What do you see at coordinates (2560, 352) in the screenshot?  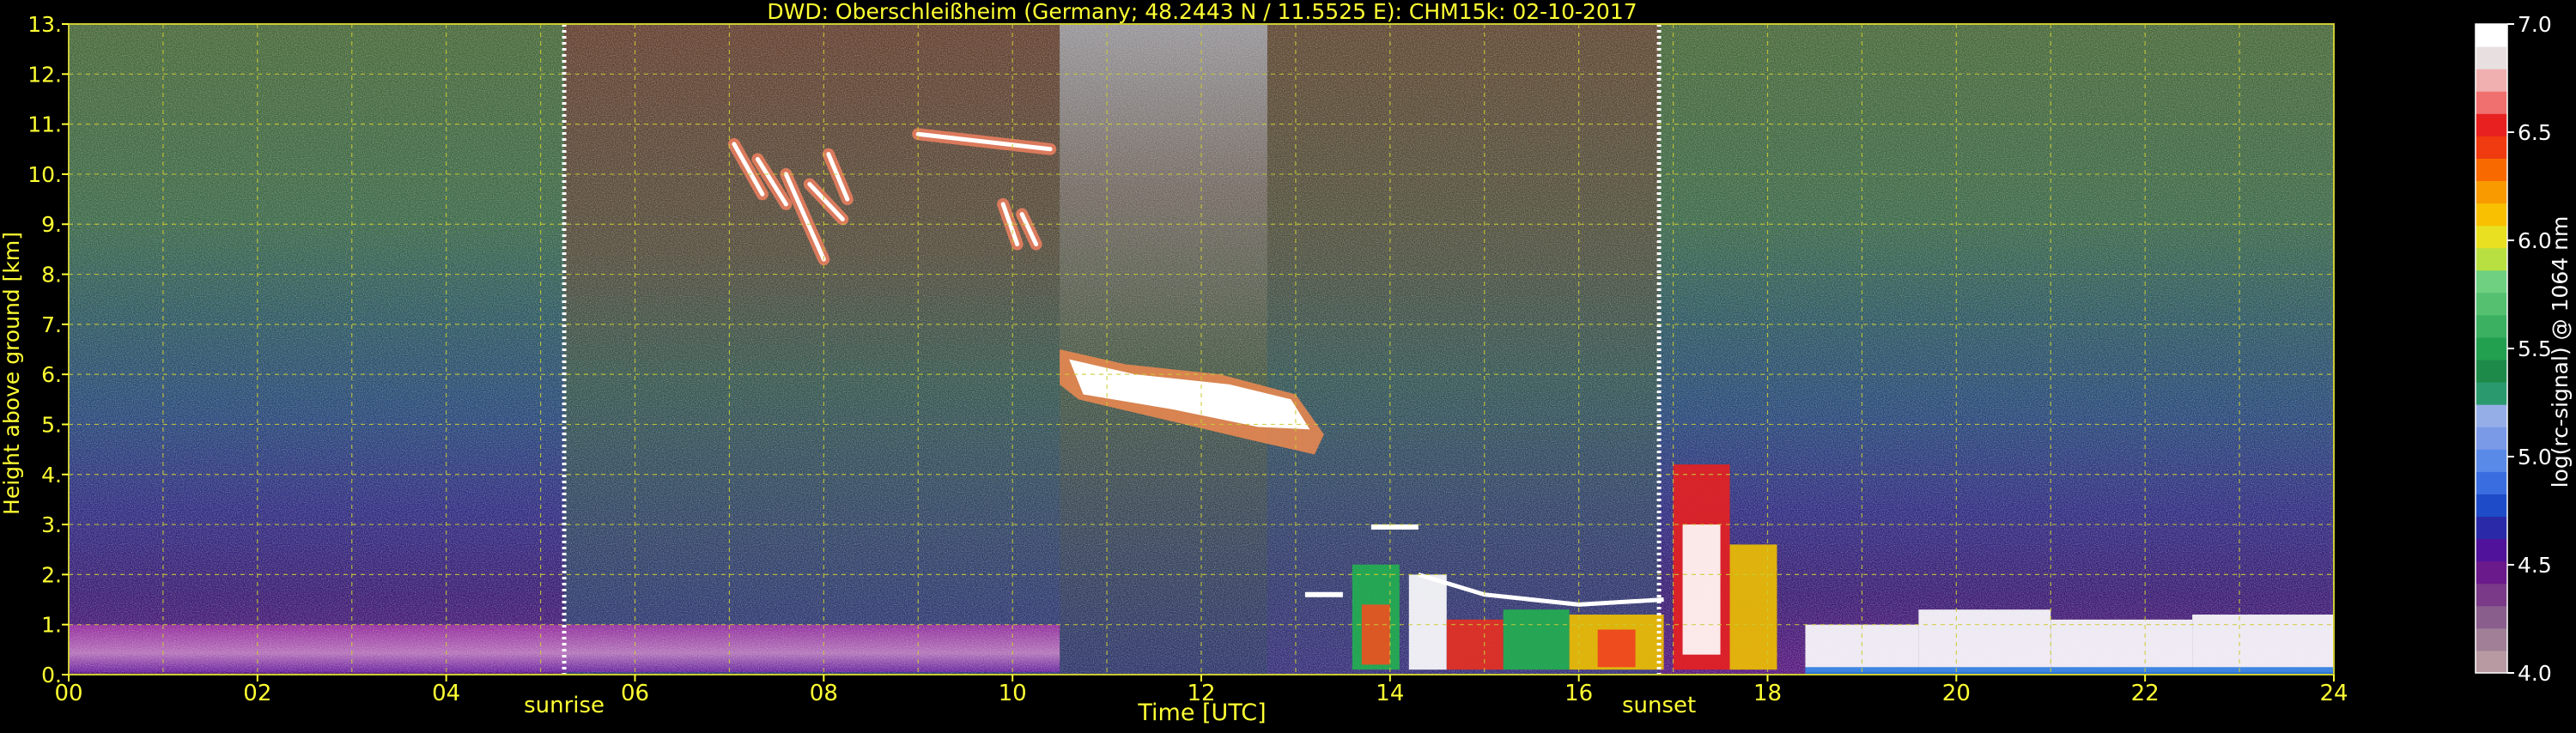 I see `colorbar-label: log(rc-signal) @ 1064 nm` at bounding box center [2560, 352].